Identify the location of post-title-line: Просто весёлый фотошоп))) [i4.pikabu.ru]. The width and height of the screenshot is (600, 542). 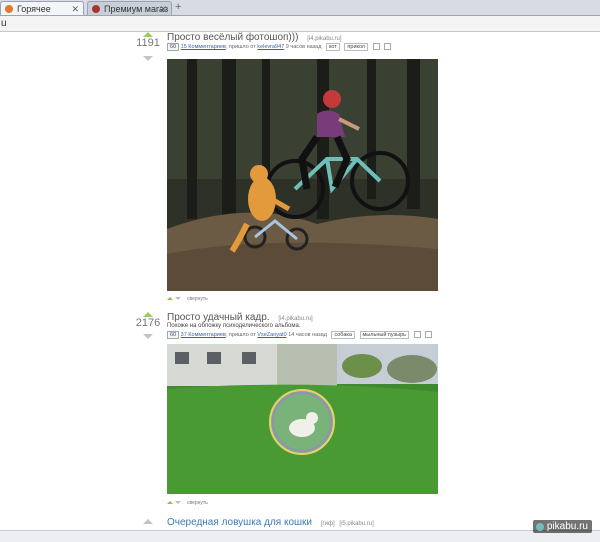
(254, 37).